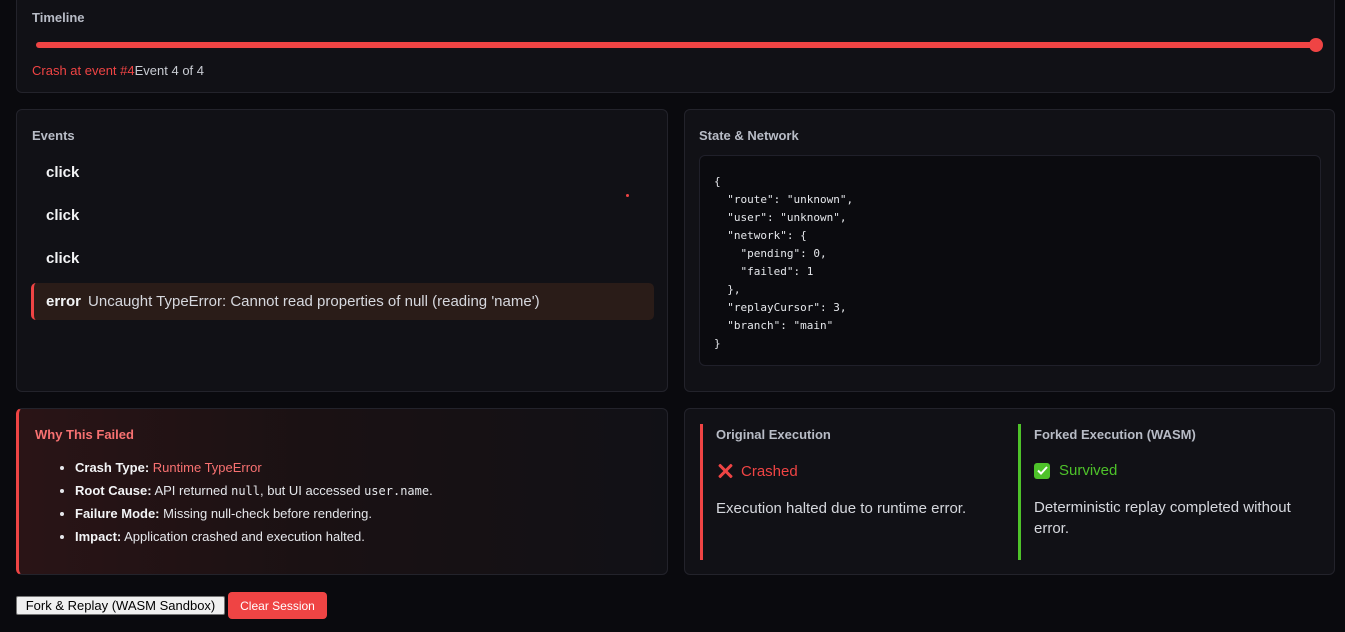  I want to click on list-item: Crash Type: Runtime TypeError, so click(254, 470).